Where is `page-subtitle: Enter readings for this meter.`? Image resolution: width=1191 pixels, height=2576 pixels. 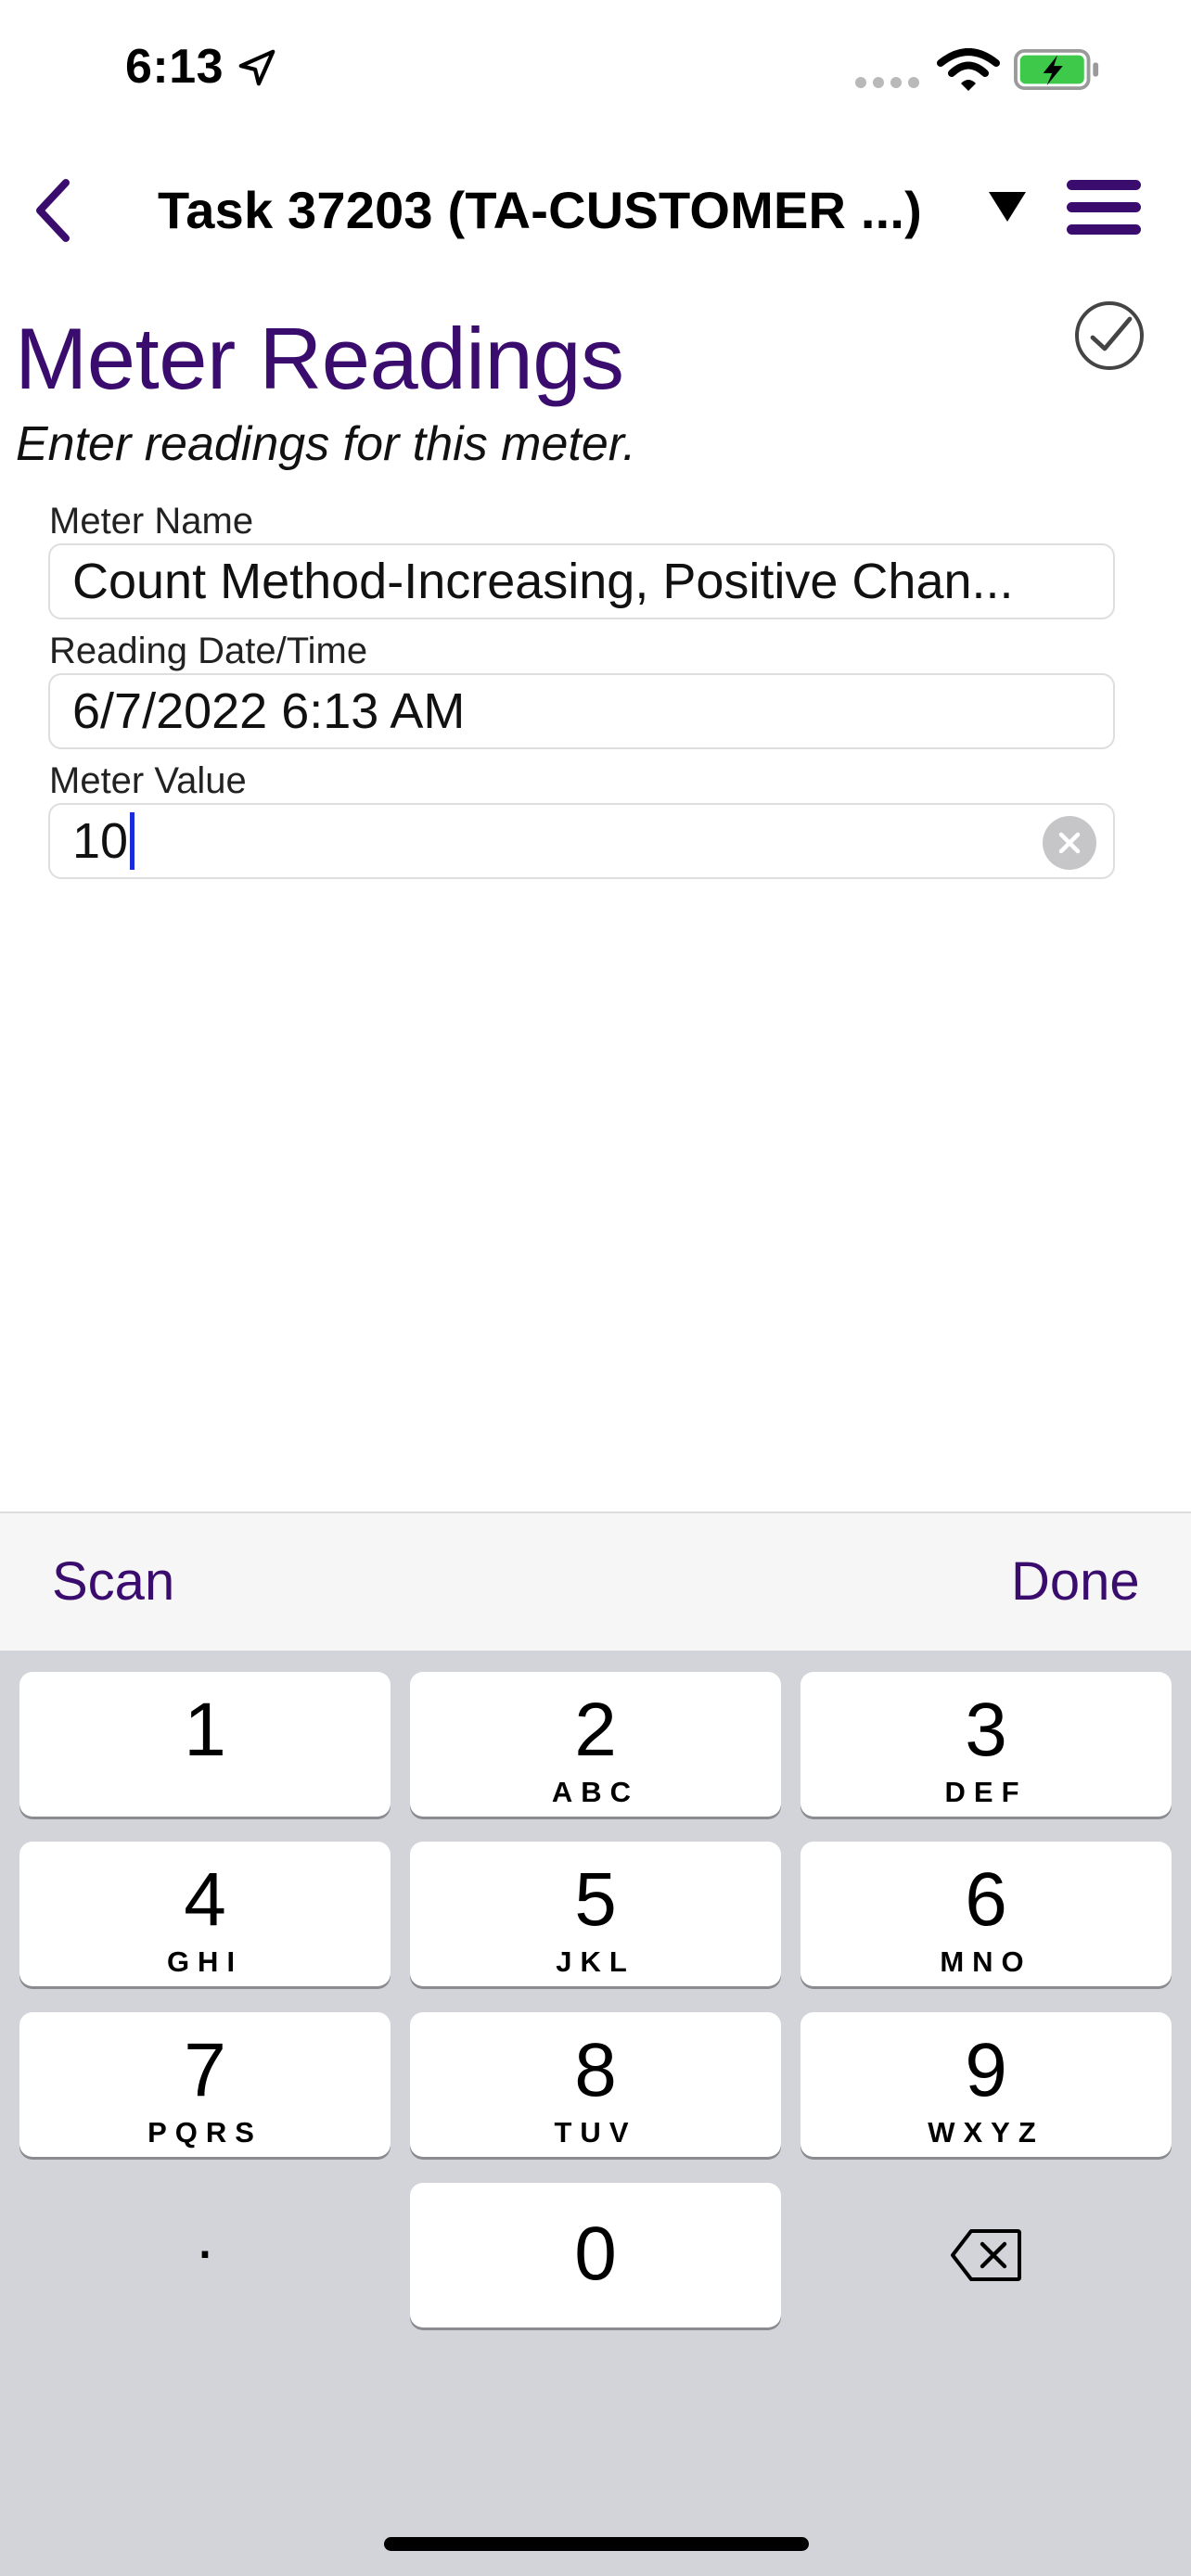
page-subtitle: Enter readings for this meter. is located at coordinates (326, 444).